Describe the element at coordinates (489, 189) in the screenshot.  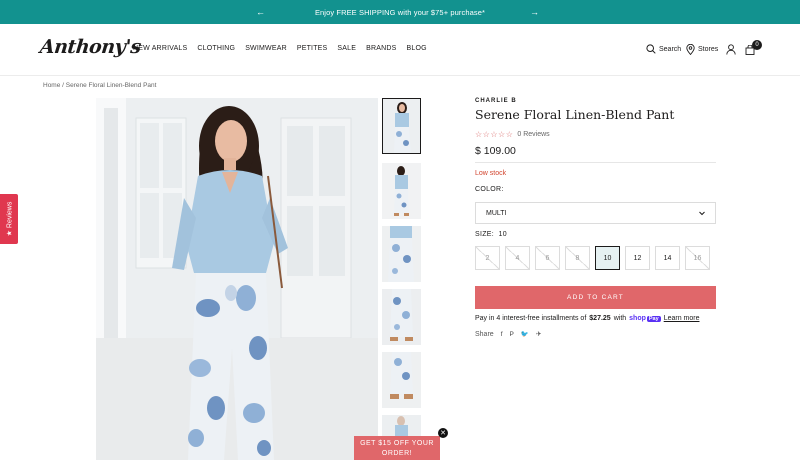
I see `color-label: COLOR:` at that location.